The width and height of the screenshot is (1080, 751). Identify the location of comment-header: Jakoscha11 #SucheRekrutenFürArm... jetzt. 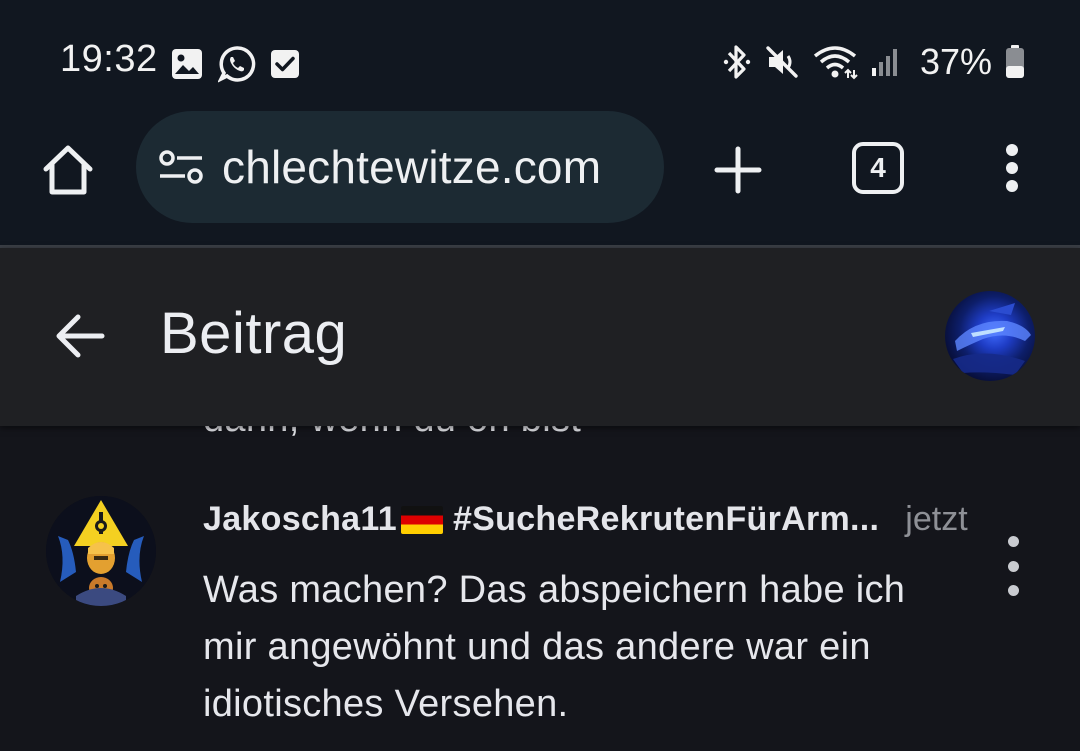
(585, 519).